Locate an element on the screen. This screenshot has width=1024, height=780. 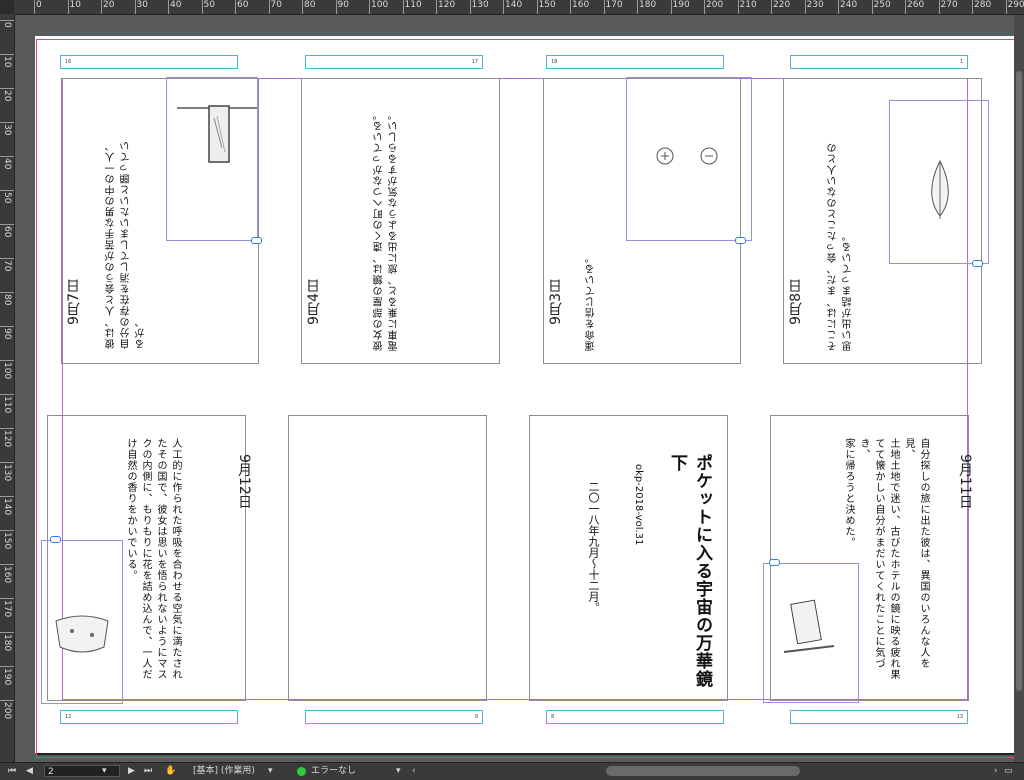
ruler-label: 160 is located at coordinates (6, 574).